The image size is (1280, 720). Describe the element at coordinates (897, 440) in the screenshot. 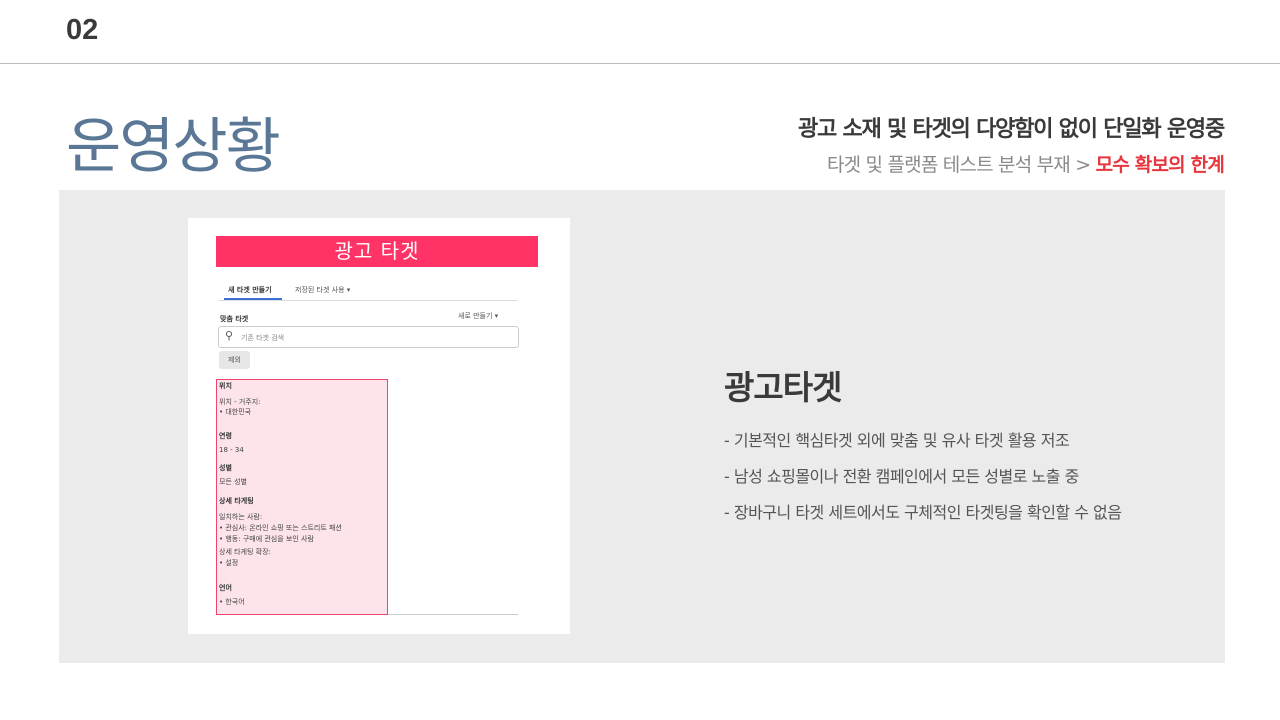

I see `bullet-1: - 기본적인 핵심타겟 외에 맞춤 및 유사 타겟 활용 저조` at that location.